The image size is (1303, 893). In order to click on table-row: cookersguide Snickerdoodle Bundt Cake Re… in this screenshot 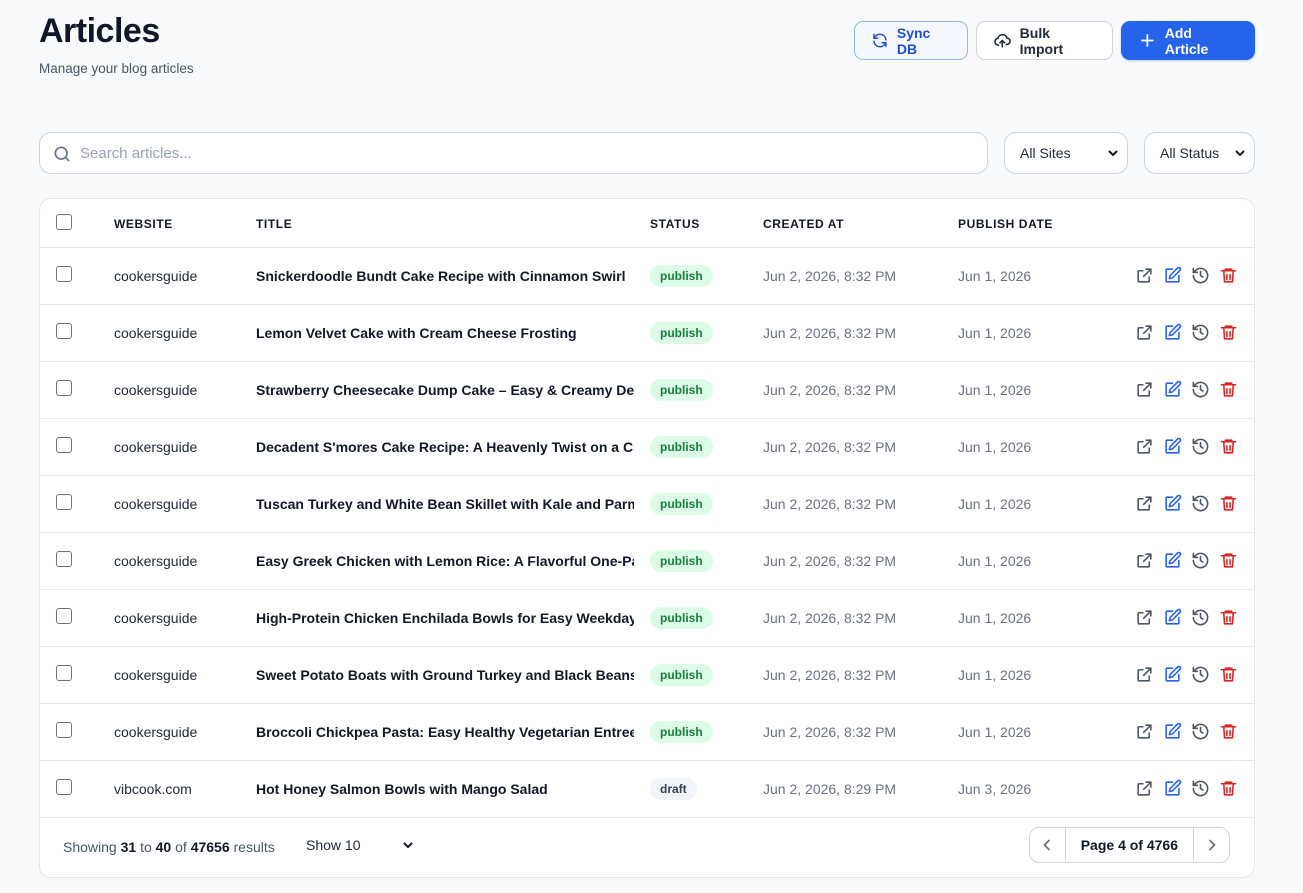, I will do `click(647, 276)`.